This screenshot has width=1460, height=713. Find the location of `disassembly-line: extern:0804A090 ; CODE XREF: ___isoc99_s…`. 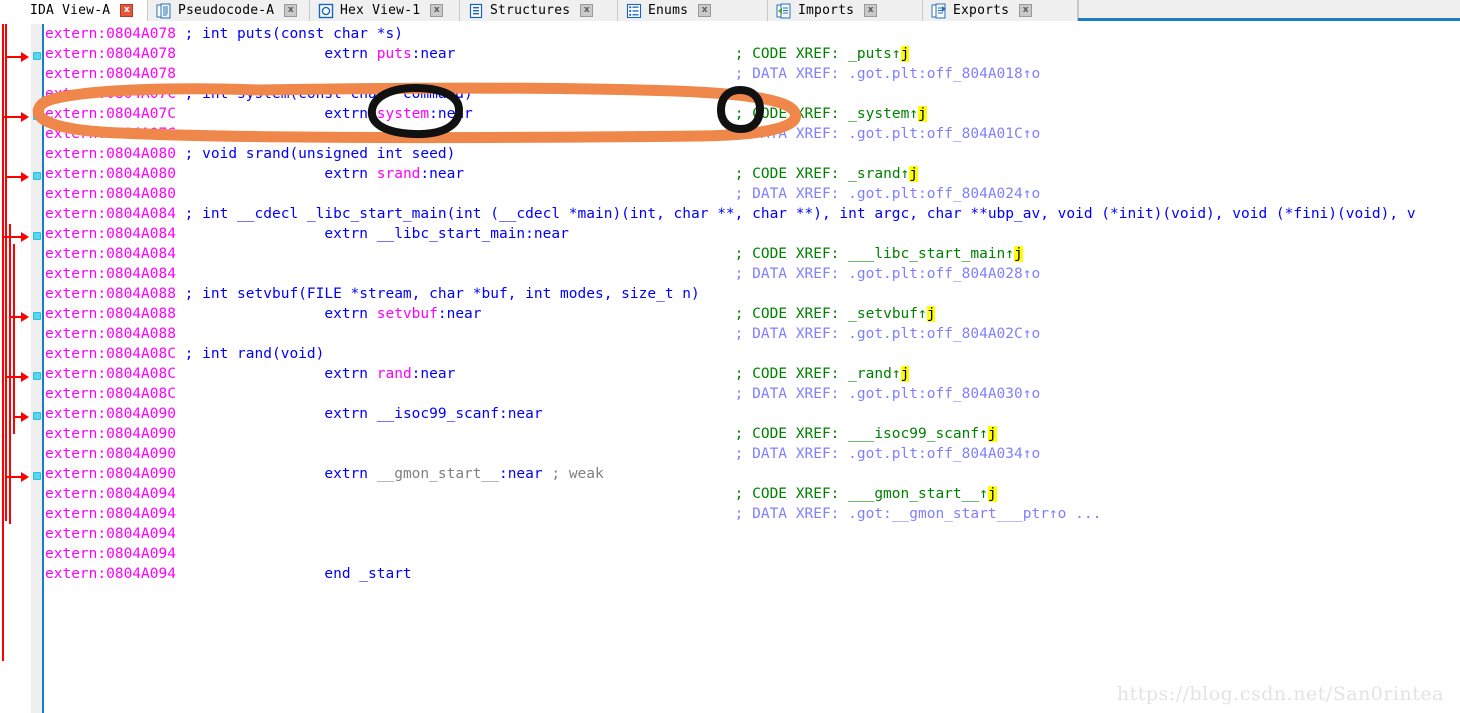

disassembly-line: extern:0804A090 ; CODE XREF: ___isoc99_s… is located at coordinates (752, 434).